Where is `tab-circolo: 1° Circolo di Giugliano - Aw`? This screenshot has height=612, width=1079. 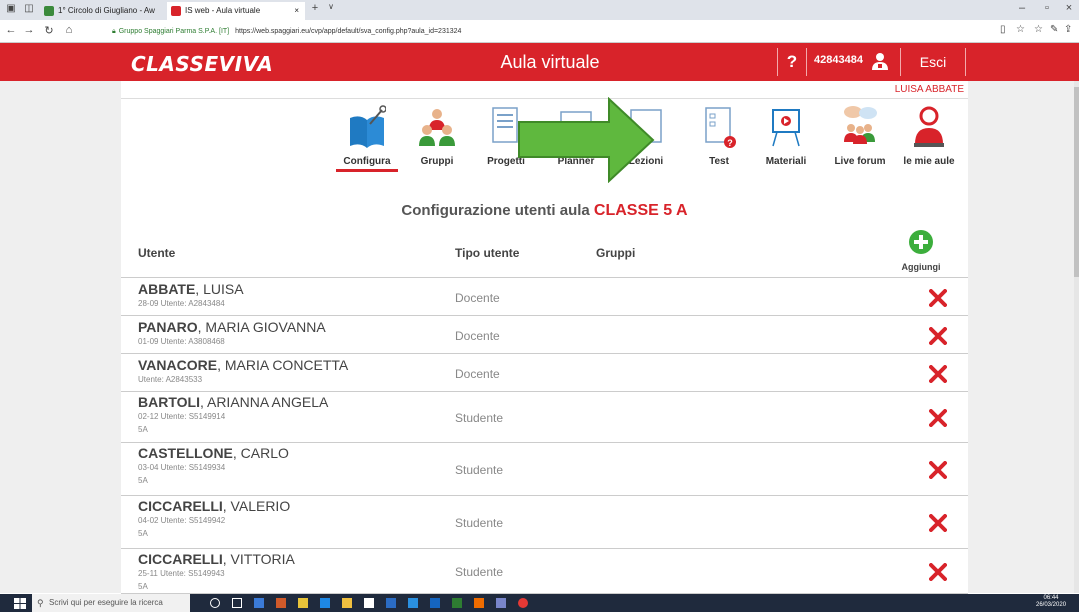 tab-circolo: 1° Circolo di Giugliano - Aw is located at coordinates (102, 11).